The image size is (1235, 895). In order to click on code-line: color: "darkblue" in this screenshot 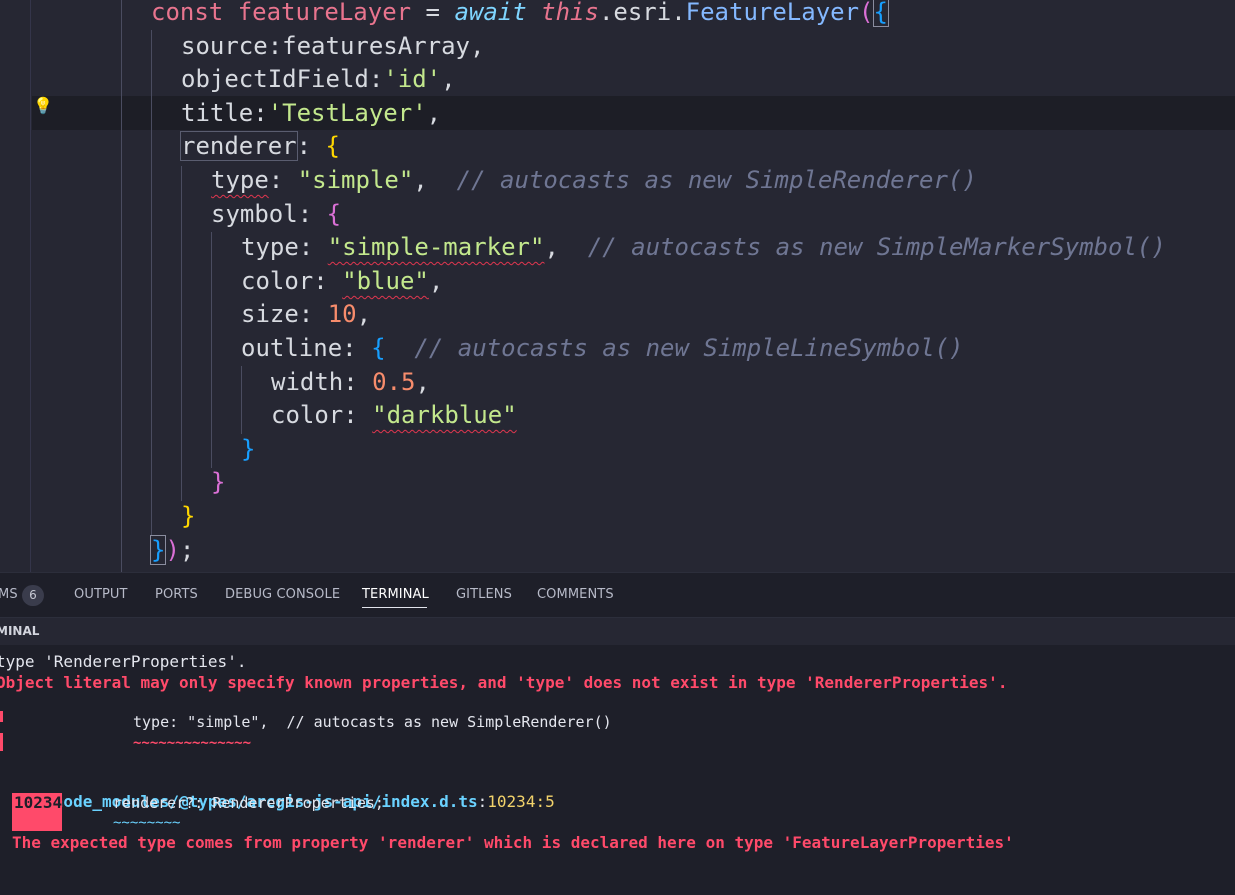, I will do `click(394, 415)`.